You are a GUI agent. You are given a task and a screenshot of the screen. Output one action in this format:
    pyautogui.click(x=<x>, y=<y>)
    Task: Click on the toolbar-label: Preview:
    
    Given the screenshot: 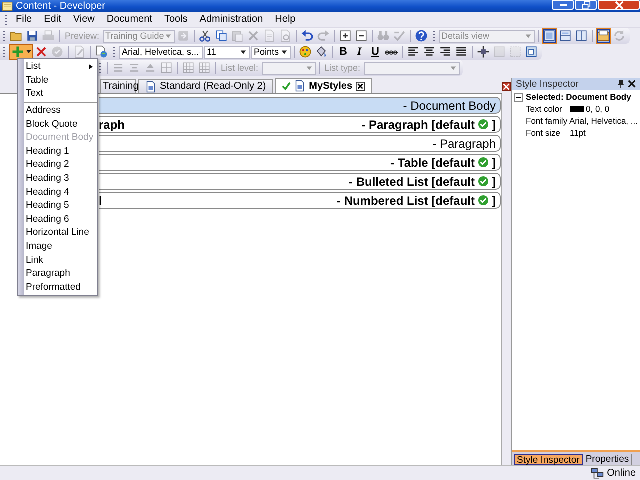 What is the action you would take?
    pyautogui.click(x=82, y=36)
    